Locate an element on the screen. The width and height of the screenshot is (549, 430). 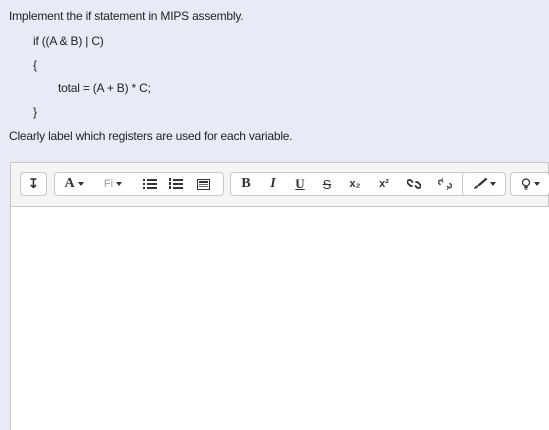
unlink-button is located at coordinates (445, 184).